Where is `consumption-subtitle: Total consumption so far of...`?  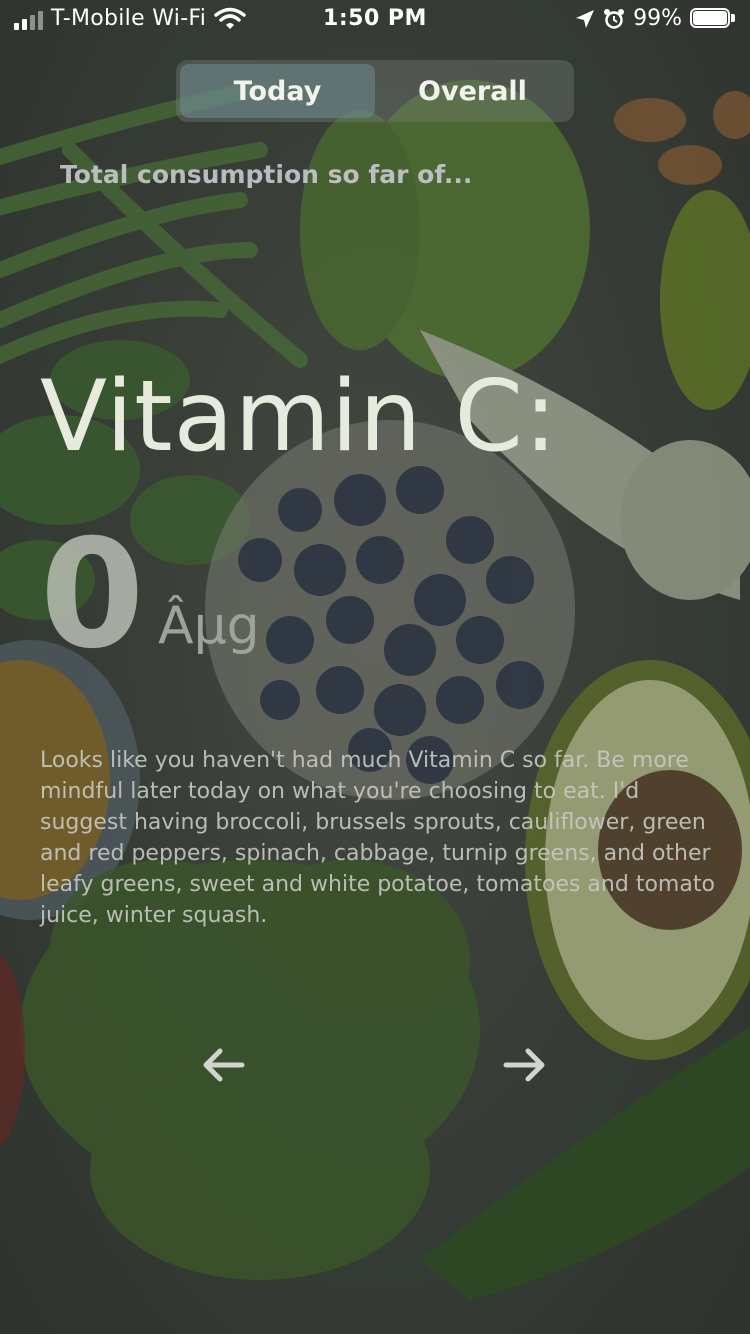
consumption-subtitle: Total consumption so far of... is located at coordinates (266, 174).